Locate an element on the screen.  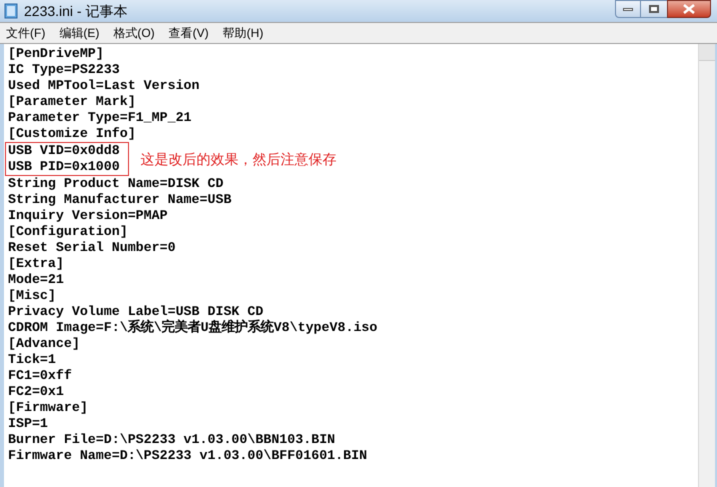
menu-item: 文件(F) is located at coordinates (26, 33).